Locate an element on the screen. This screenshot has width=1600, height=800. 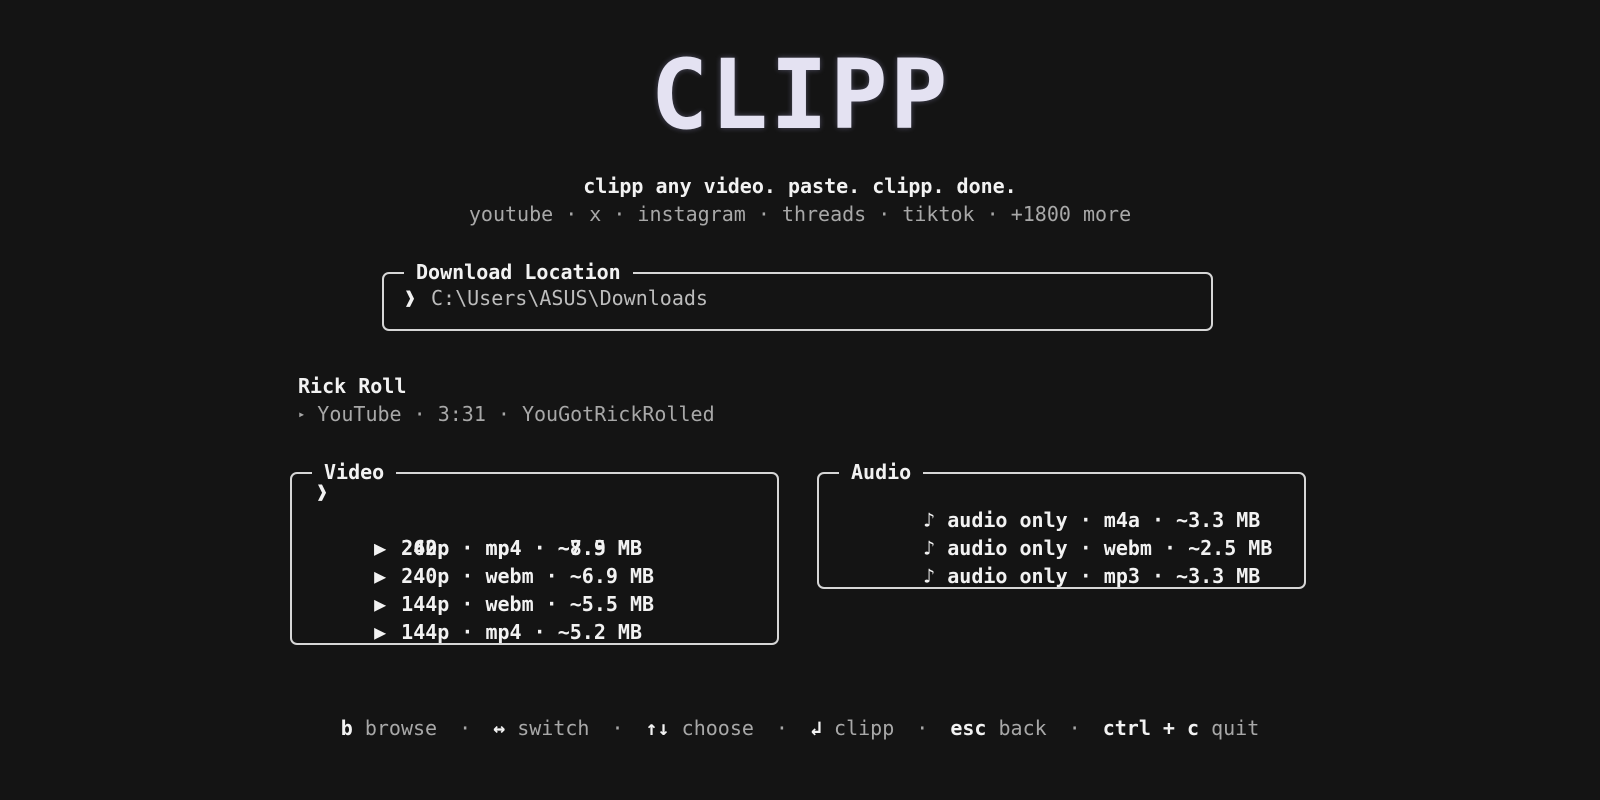
enter-key-icon: ↲ is located at coordinates (815, 728).